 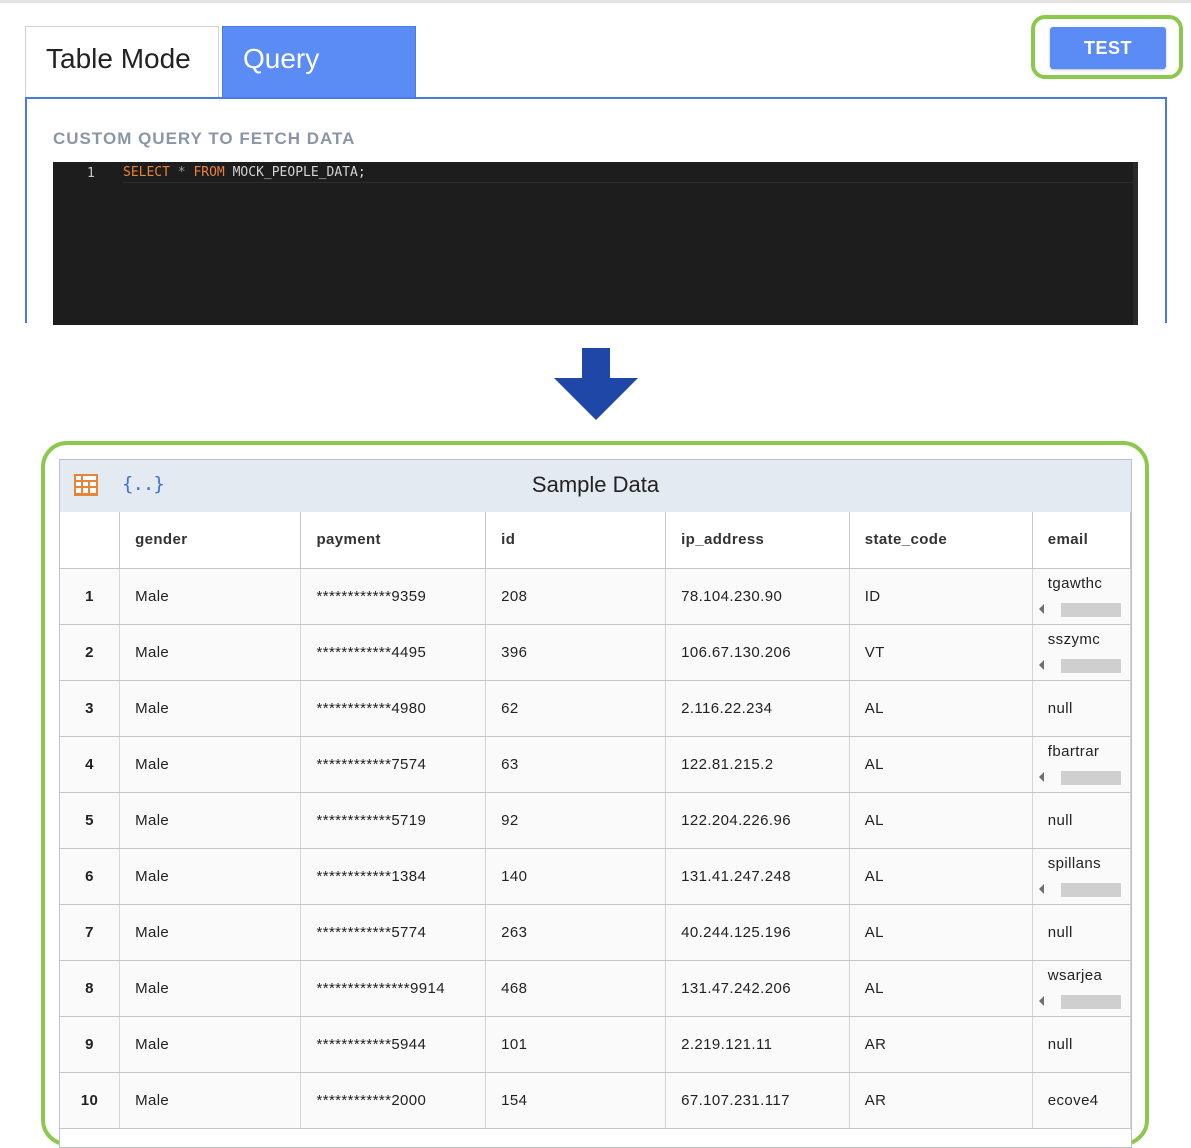 What do you see at coordinates (757, 708) in the screenshot?
I see `ip-address-cell: 2.116.22.234` at bounding box center [757, 708].